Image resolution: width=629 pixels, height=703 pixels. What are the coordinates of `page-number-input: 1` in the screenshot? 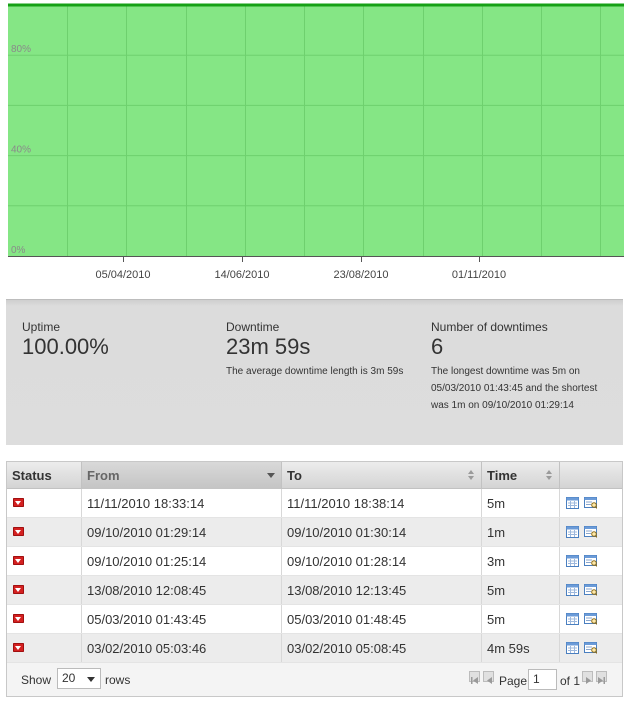 It's located at (542, 679).